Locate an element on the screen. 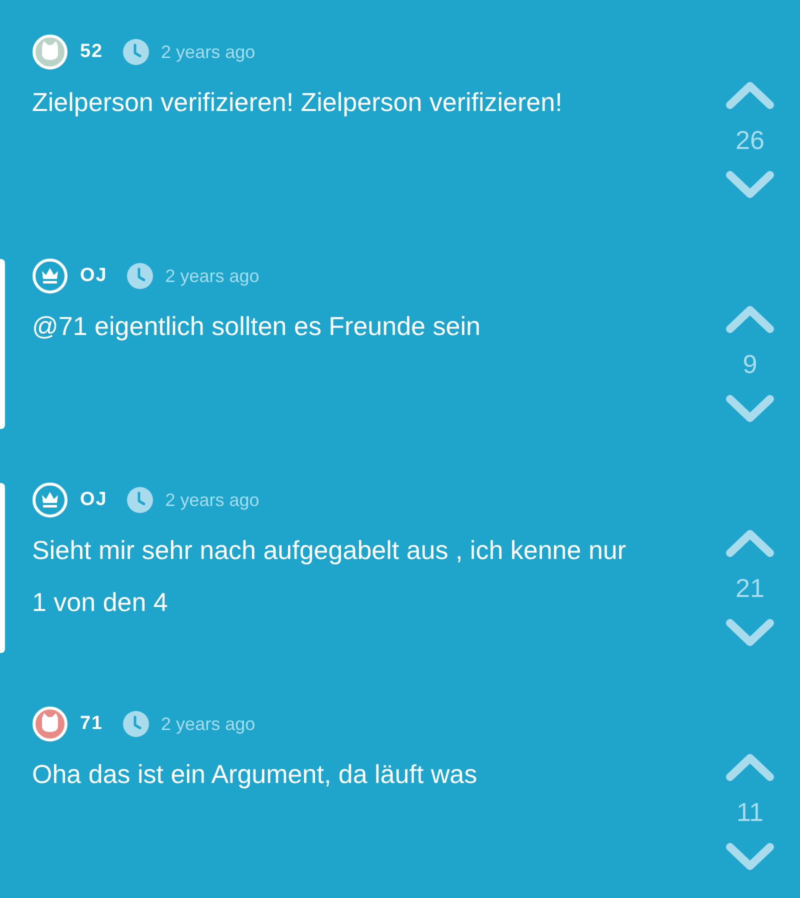 The width and height of the screenshot is (800, 898). comment-text: @71 eigentlich sollten es Freunde sein is located at coordinates (257, 326).